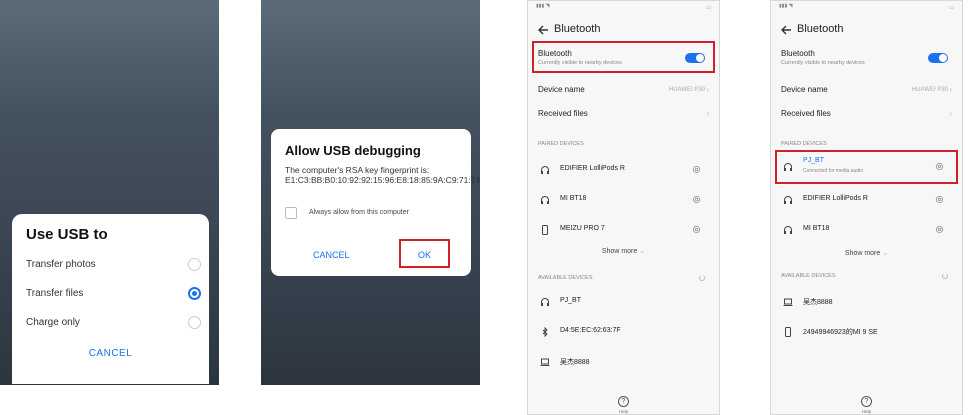 The height and width of the screenshot is (415, 970). What do you see at coordinates (359, 212) in the screenshot?
I see `always-allow-label: Always allow from this computer` at bounding box center [359, 212].